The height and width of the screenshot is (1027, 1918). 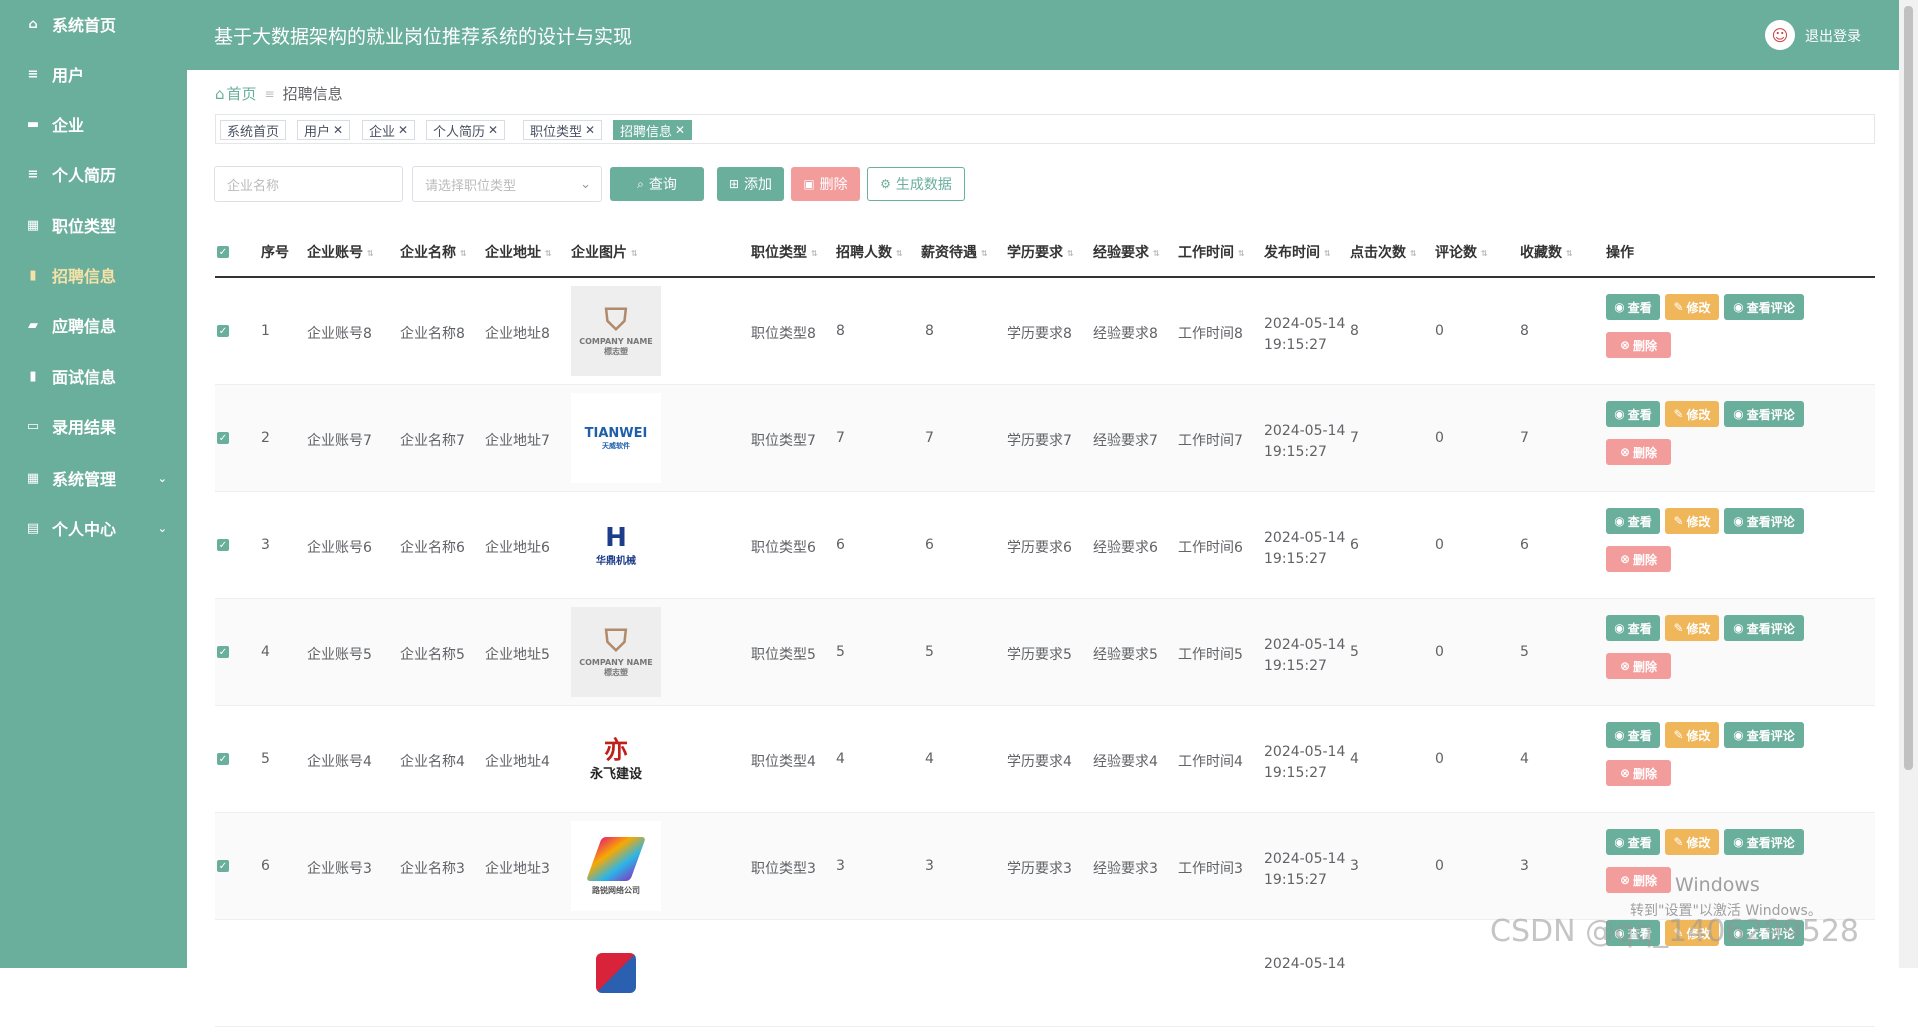 I want to click on column-header: 企业账号 ⇅, so click(x=340, y=252).